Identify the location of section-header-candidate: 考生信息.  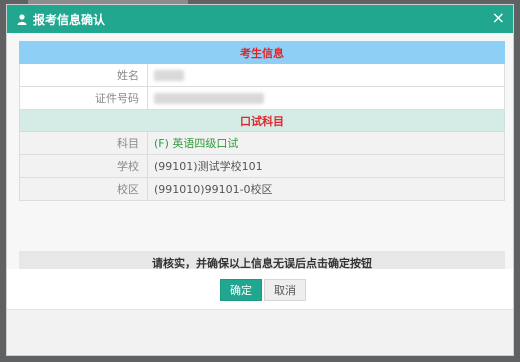
(262, 52).